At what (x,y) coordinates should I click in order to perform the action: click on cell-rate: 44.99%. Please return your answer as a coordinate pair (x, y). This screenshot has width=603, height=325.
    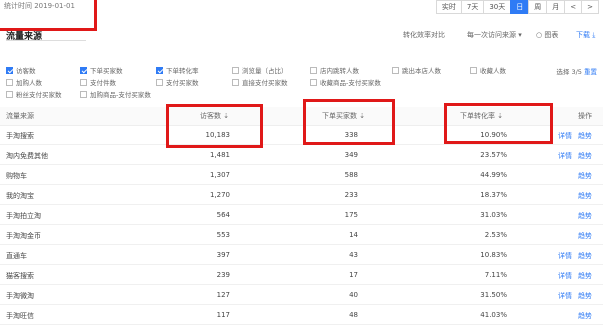
    Looking at the image, I should click on (493, 175).